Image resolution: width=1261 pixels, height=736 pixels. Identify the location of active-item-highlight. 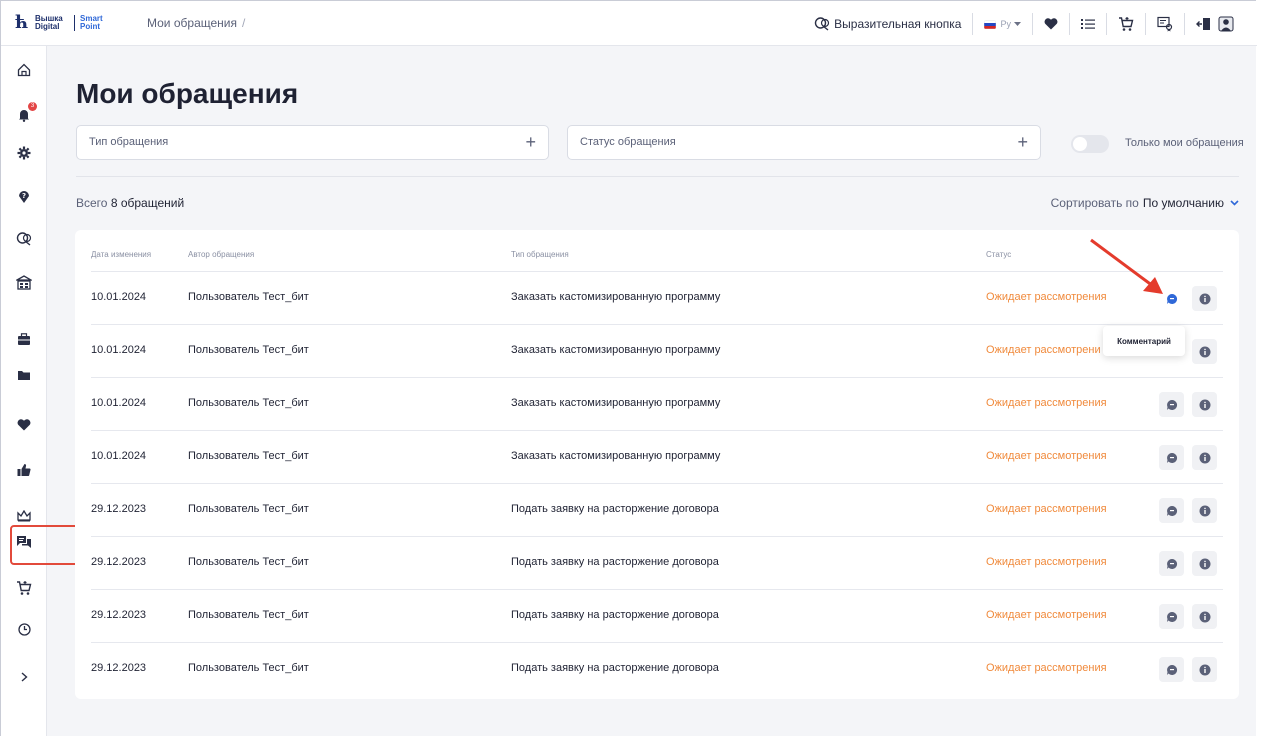
(45, 545).